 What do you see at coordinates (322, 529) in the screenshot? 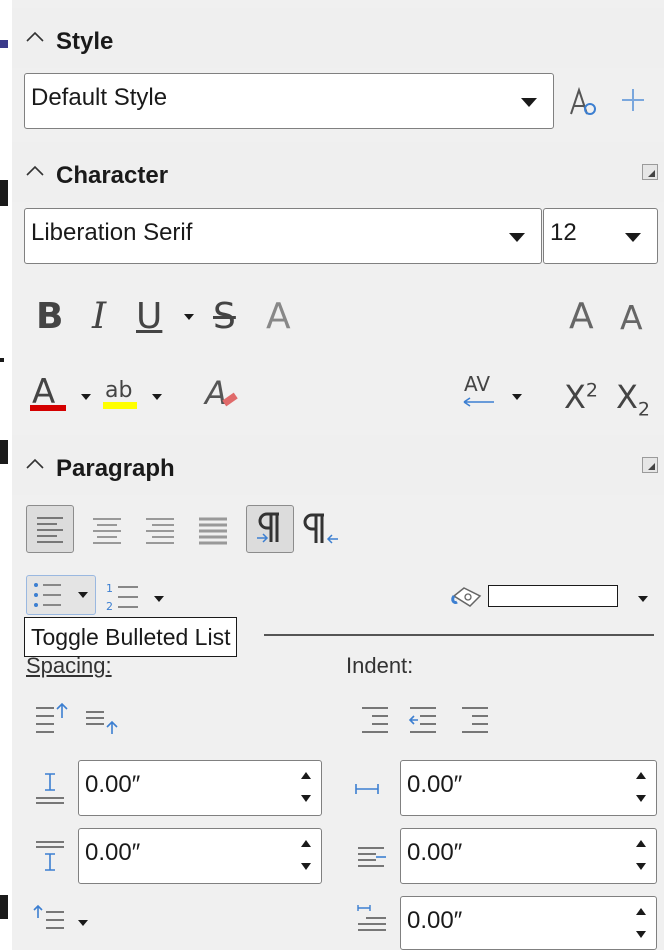
I see `right-to-left-icon` at bounding box center [322, 529].